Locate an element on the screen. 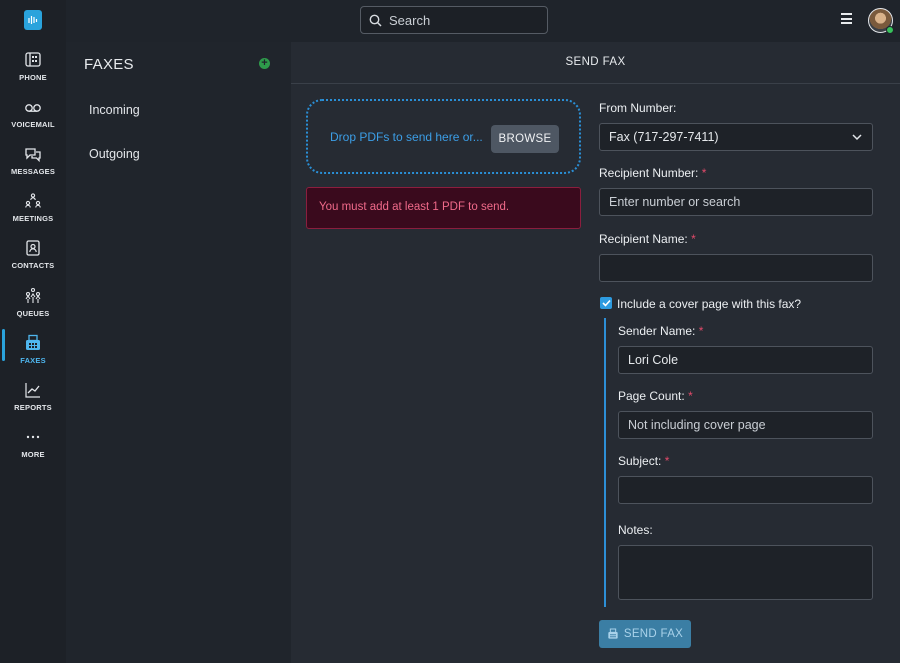  nav-item-outgoing: Outgoing is located at coordinates (114, 154).